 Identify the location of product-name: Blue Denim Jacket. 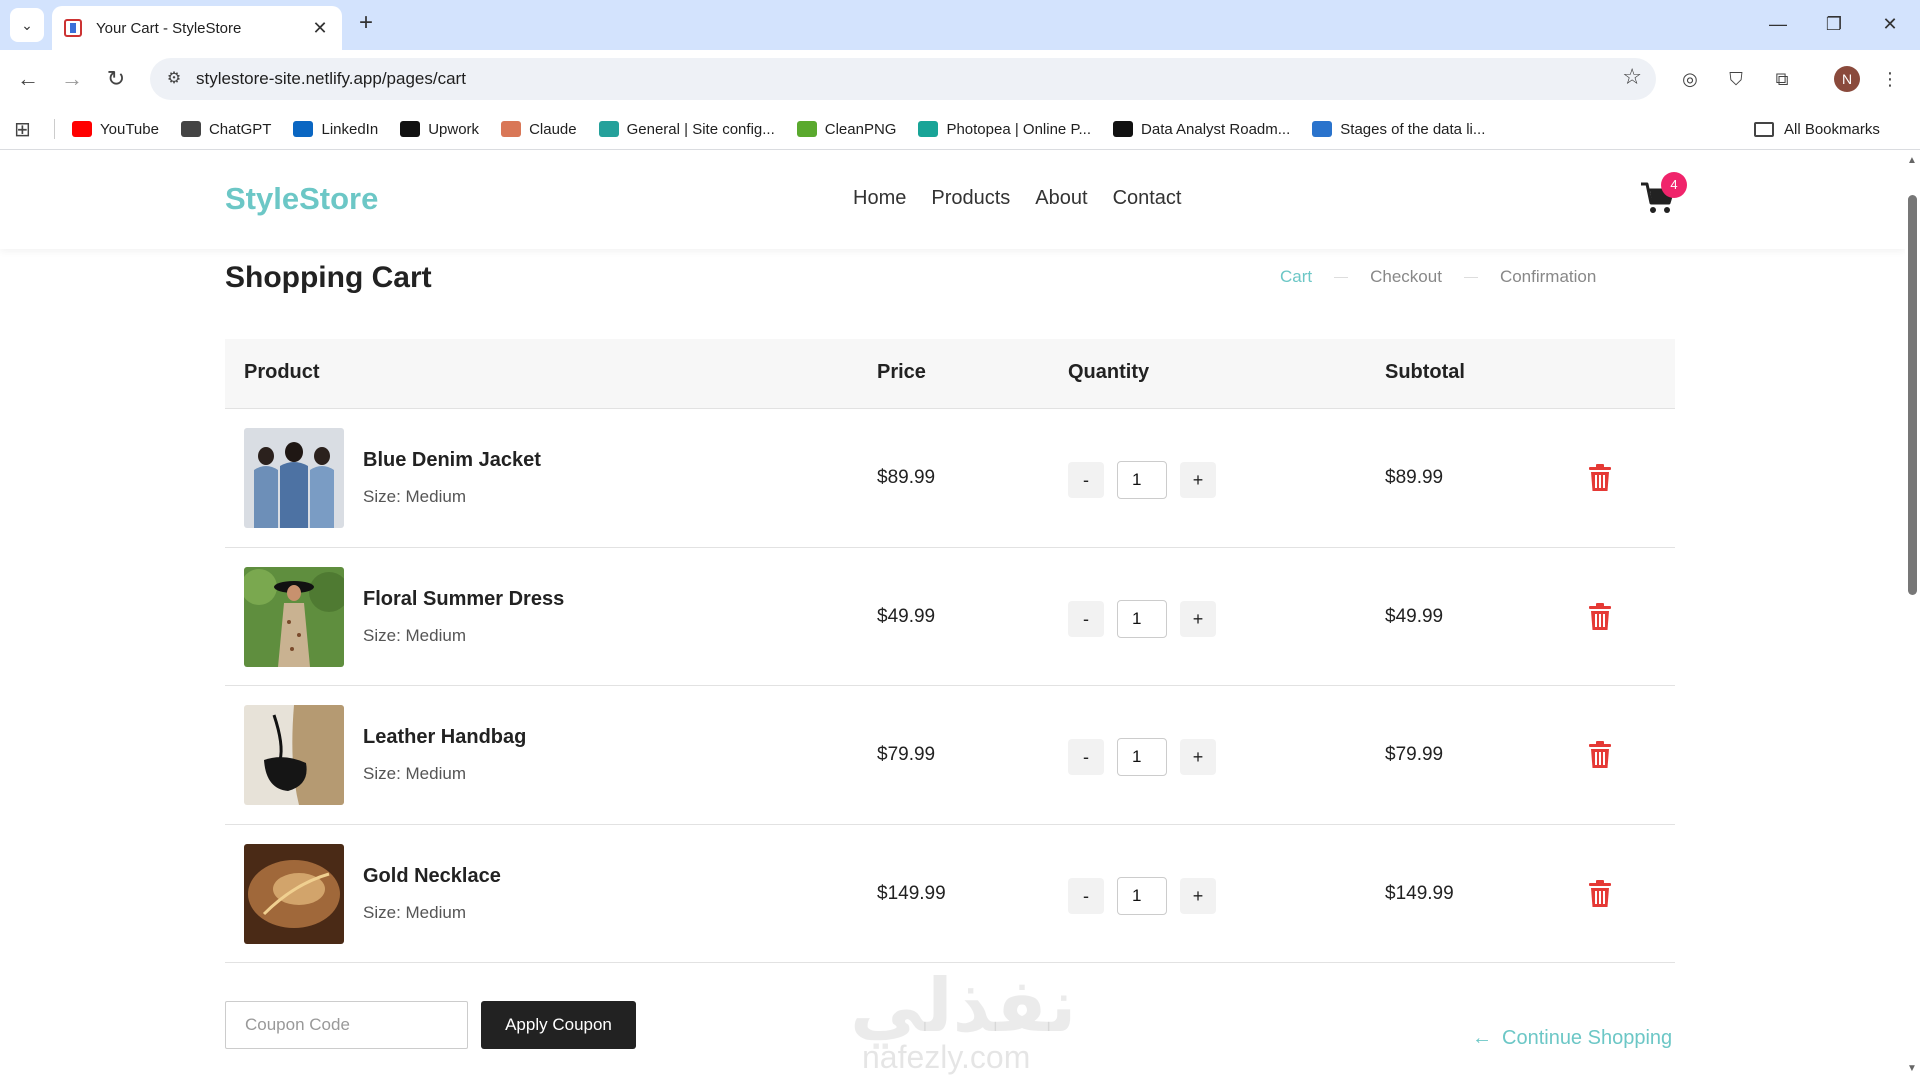
(452, 460).